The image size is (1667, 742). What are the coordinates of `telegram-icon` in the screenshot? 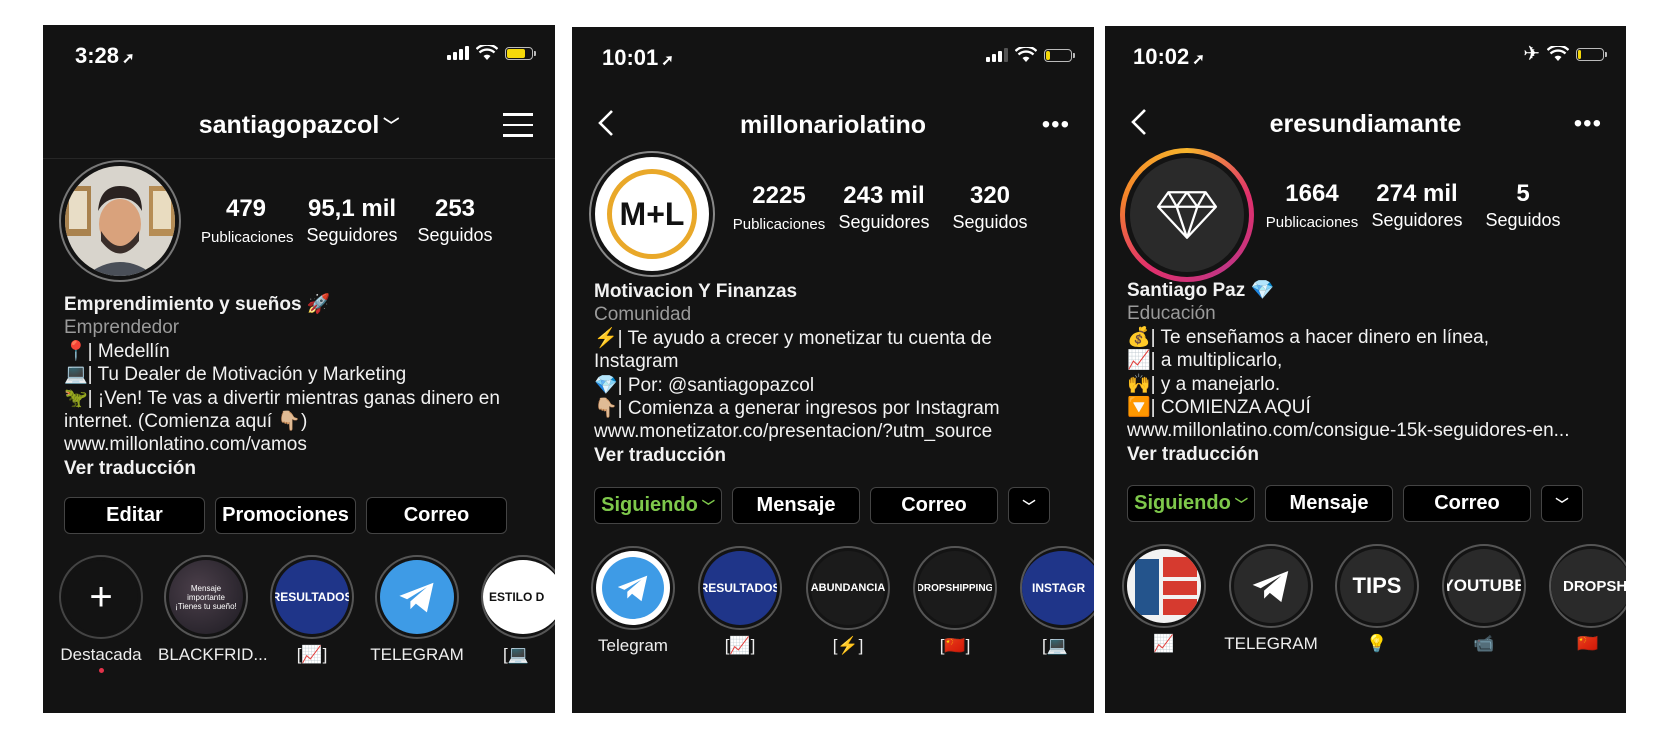 It's located at (1271, 586).